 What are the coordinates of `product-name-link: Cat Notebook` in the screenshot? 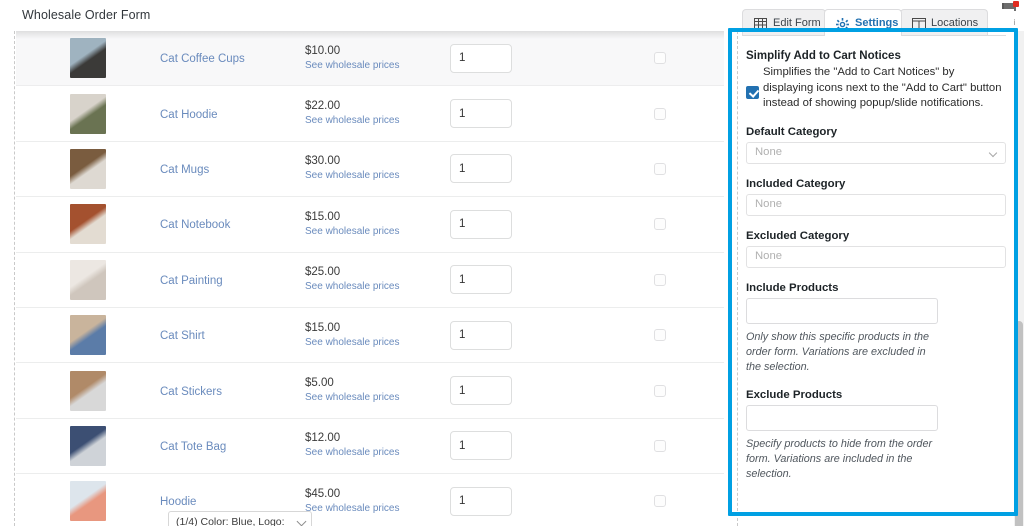 It's located at (195, 225).